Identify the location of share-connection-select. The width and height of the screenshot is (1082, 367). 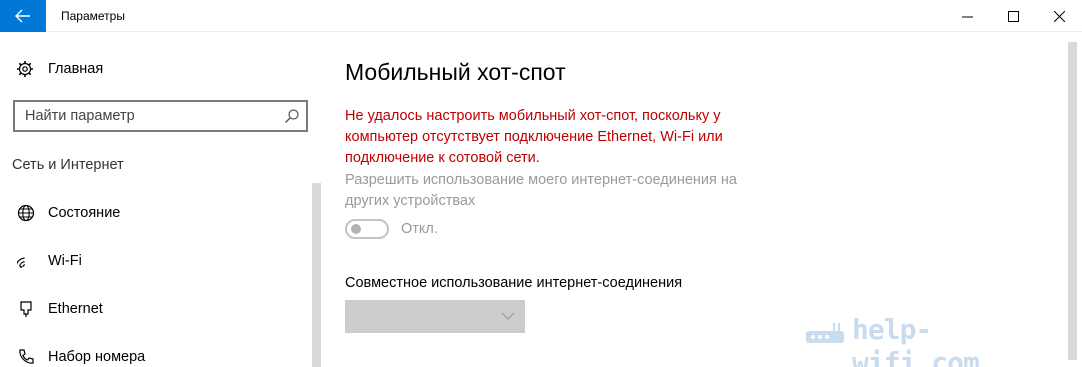
(435, 316).